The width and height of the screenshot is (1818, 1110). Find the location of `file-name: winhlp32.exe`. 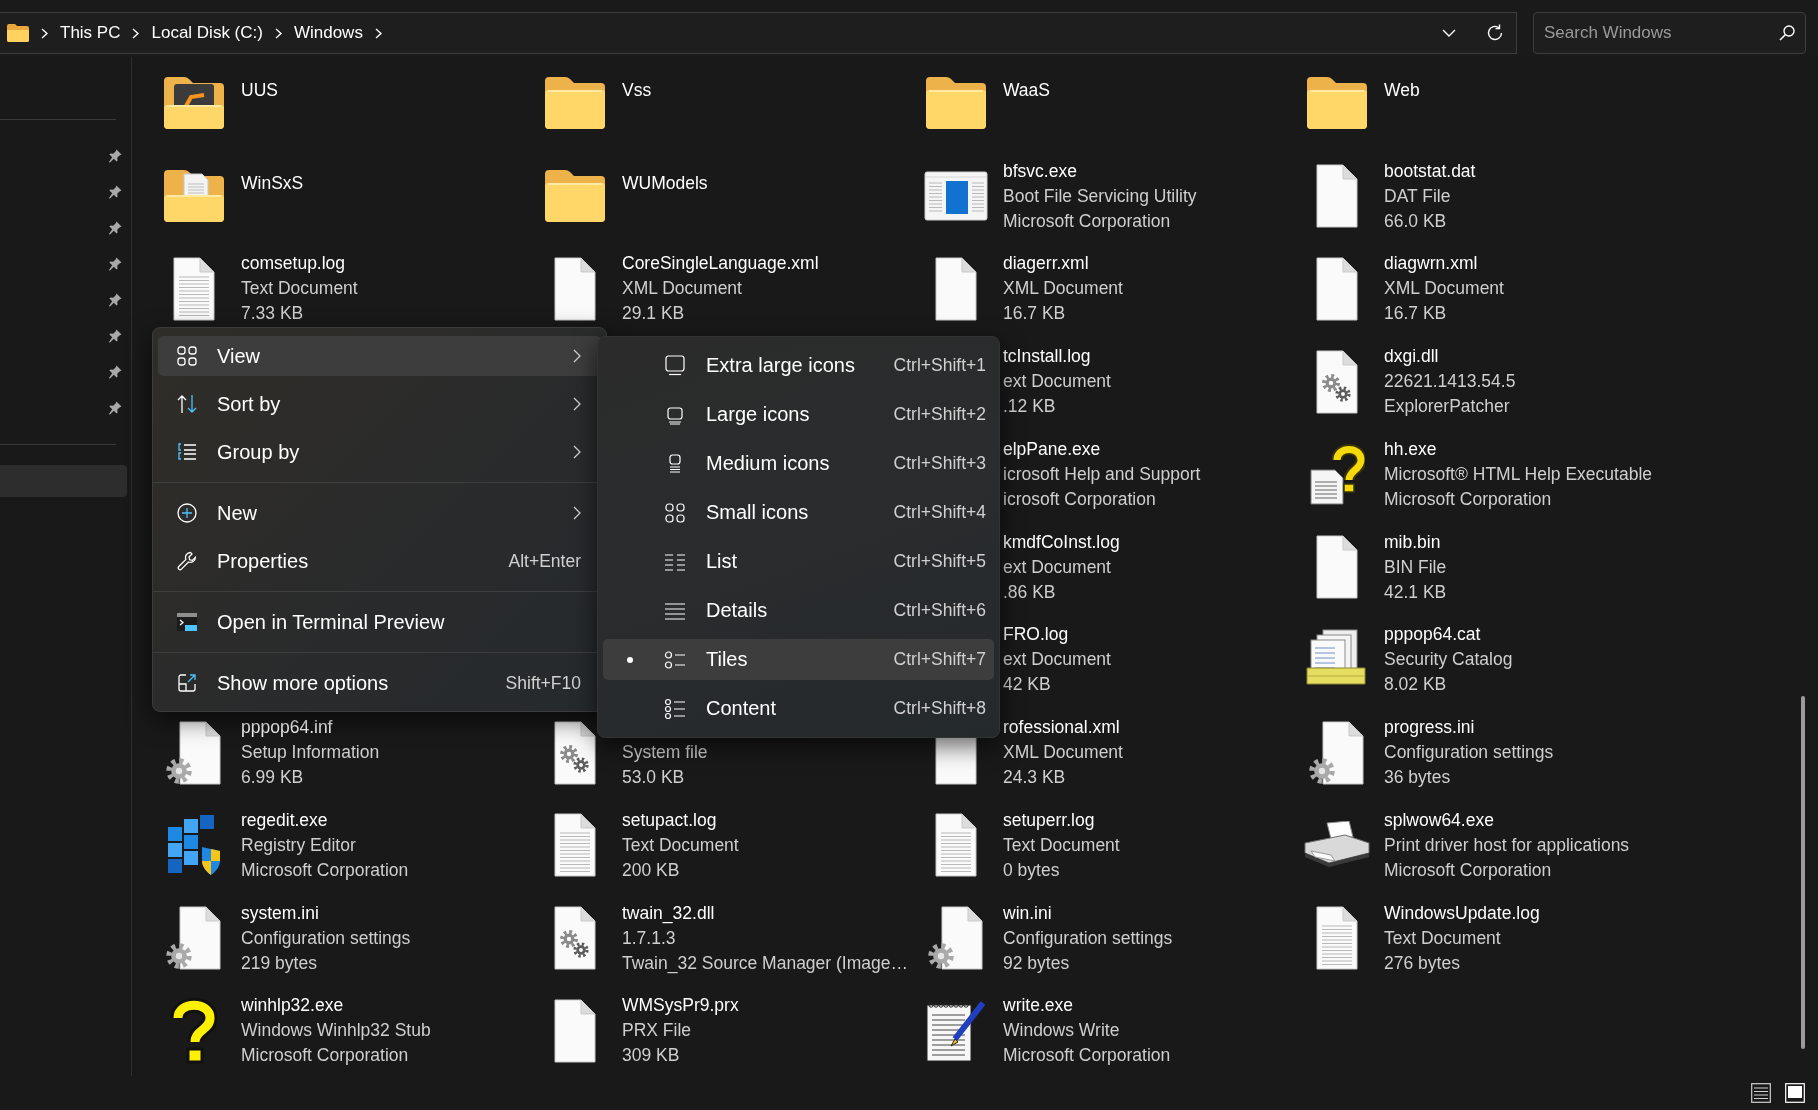

file-name: winhlp32.exe is located at coordinates (336, 1006).